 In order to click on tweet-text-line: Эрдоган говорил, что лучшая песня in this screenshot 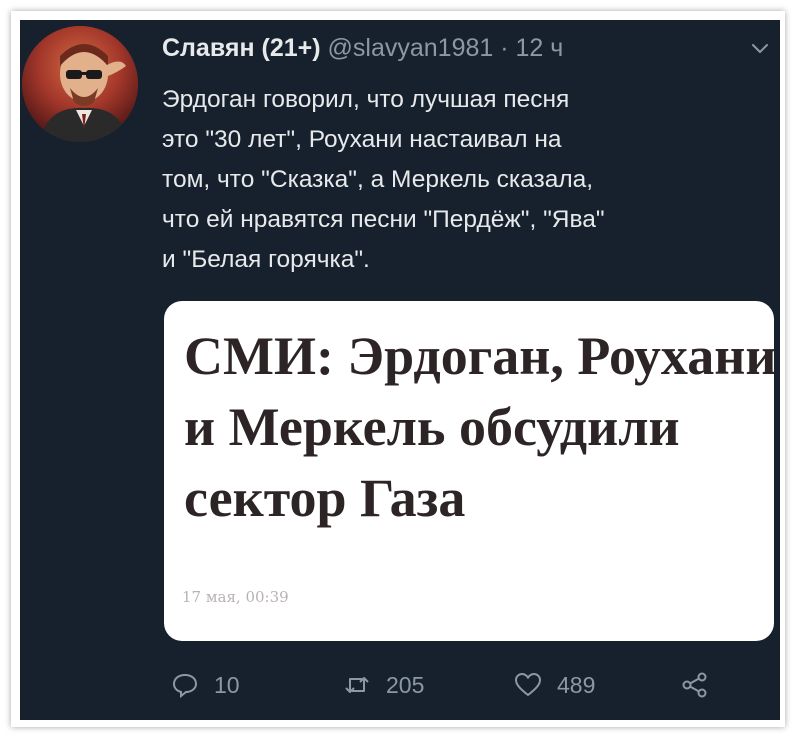, I will do `click(366, 99)`.